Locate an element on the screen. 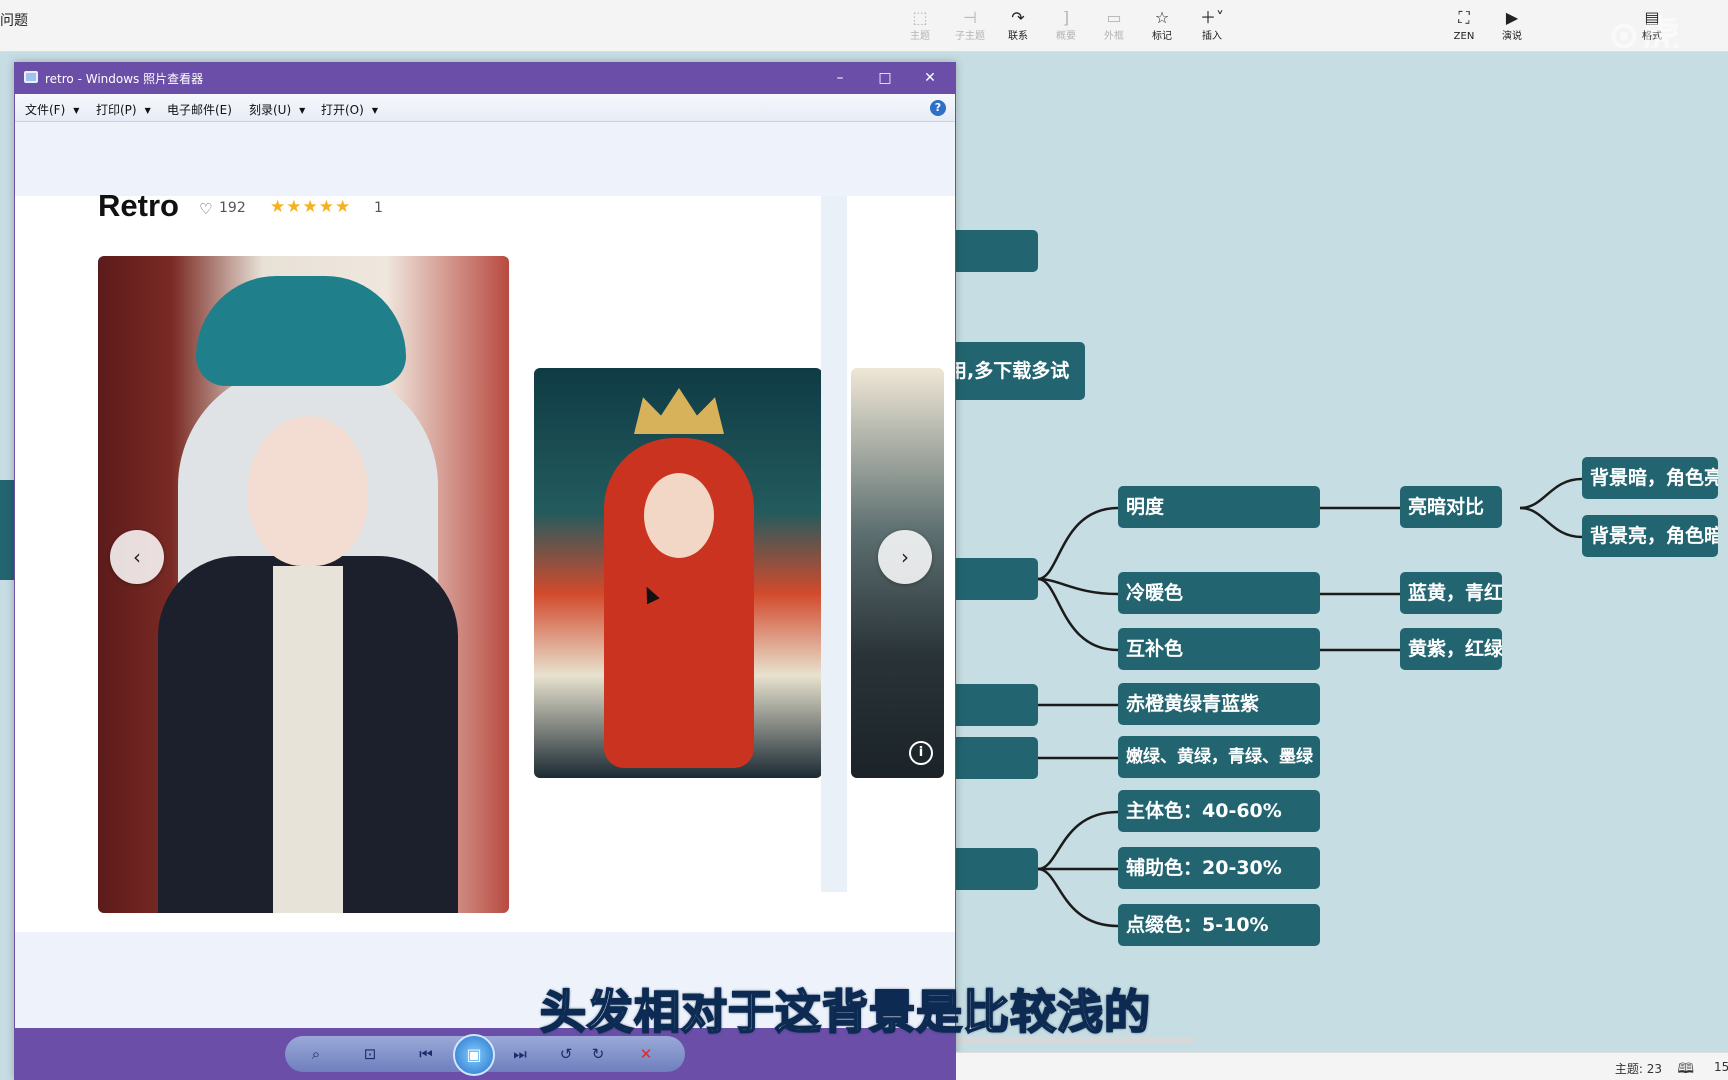 This screenshot has height=1080, width=1728. mindmap-node-bg-light: 背景亮，角色暗 is located at coordinates (1650, 536).